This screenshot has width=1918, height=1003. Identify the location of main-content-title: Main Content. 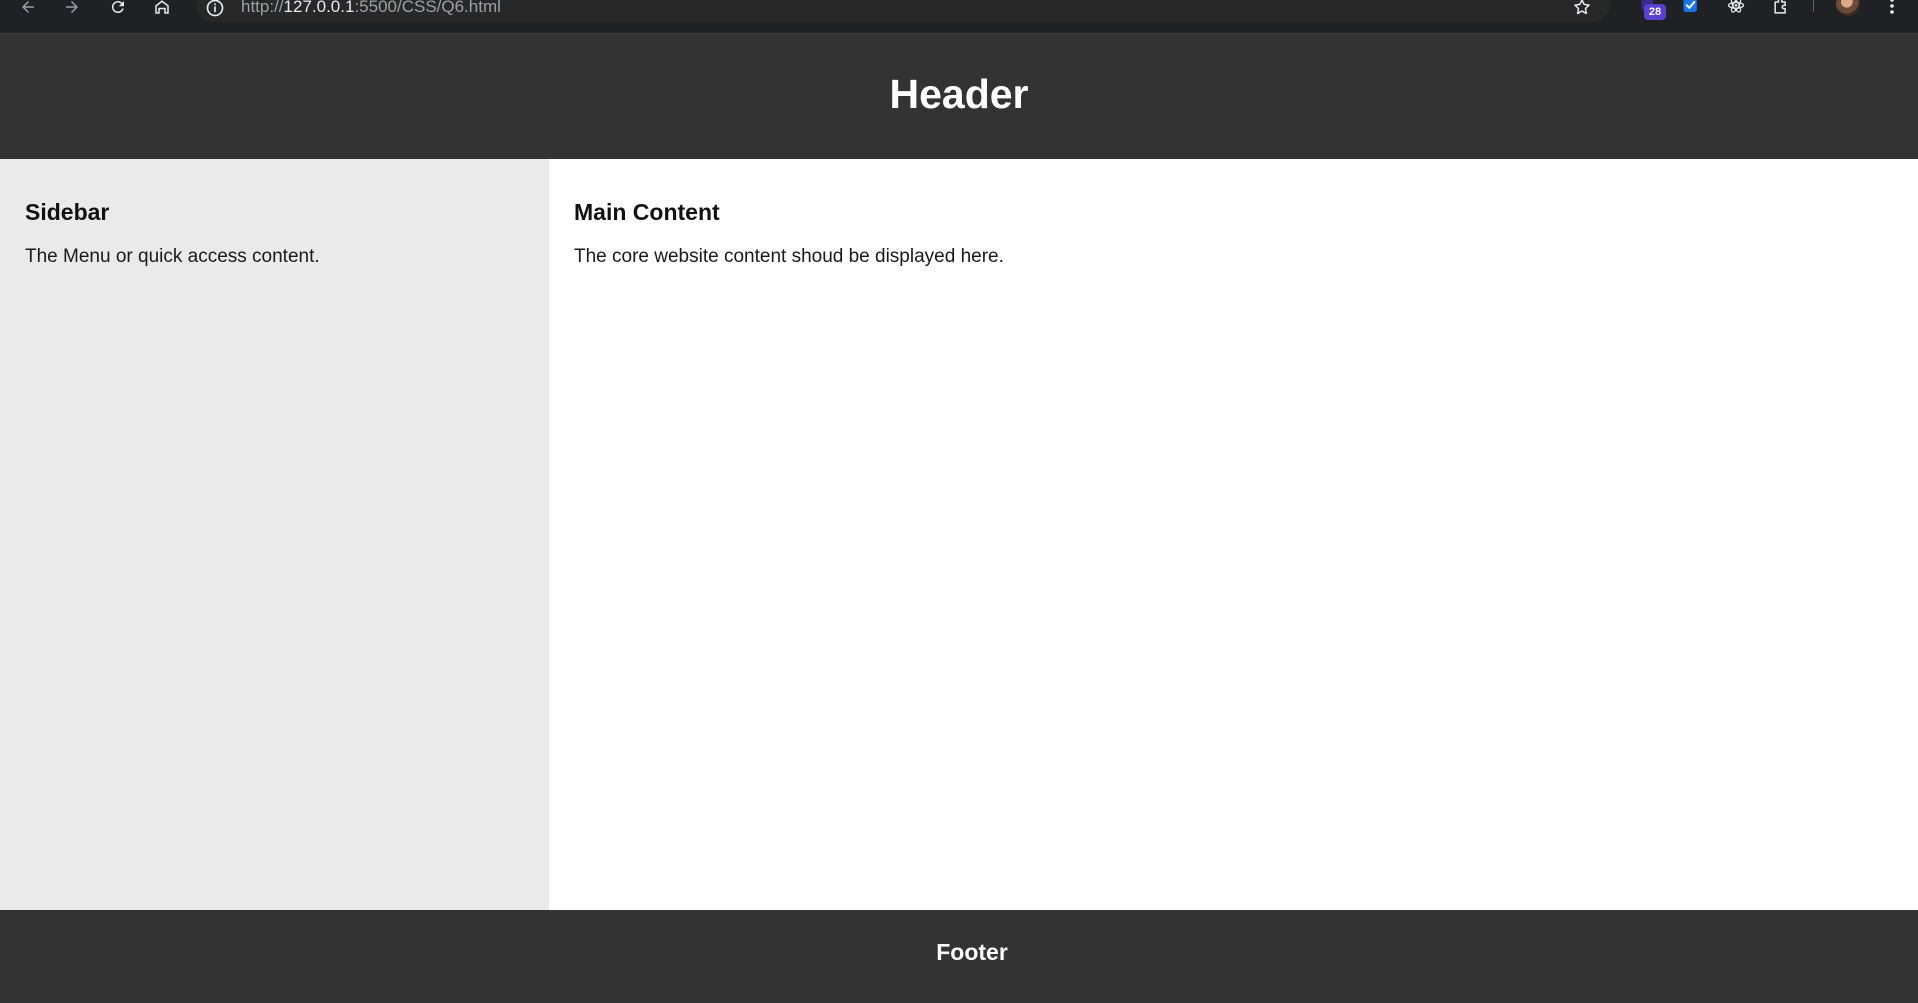
(647, 212).